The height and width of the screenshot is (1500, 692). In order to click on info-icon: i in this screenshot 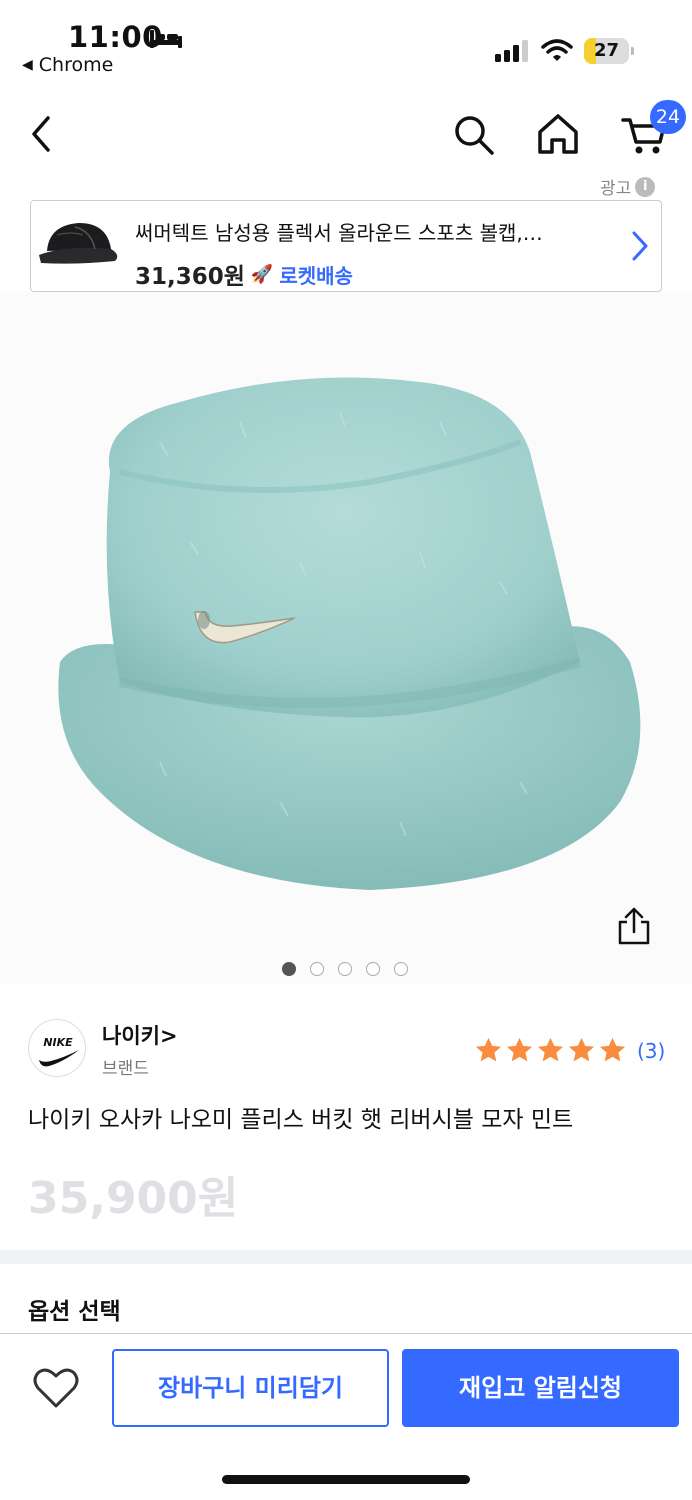, I will do `click(645, 186)`.